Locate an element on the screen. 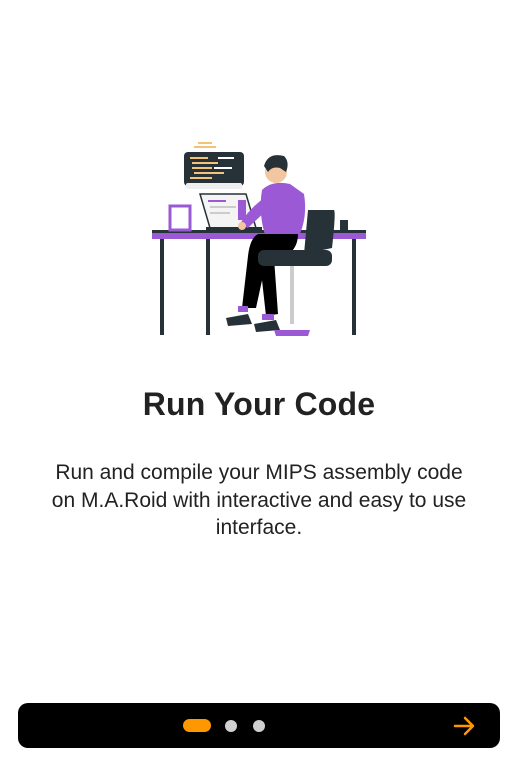  arrow-right-icon is located at coordinates (464, 726).